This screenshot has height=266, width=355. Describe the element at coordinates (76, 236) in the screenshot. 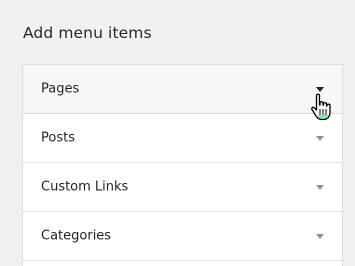

I see `accordion-item-label: Categories` at that location.